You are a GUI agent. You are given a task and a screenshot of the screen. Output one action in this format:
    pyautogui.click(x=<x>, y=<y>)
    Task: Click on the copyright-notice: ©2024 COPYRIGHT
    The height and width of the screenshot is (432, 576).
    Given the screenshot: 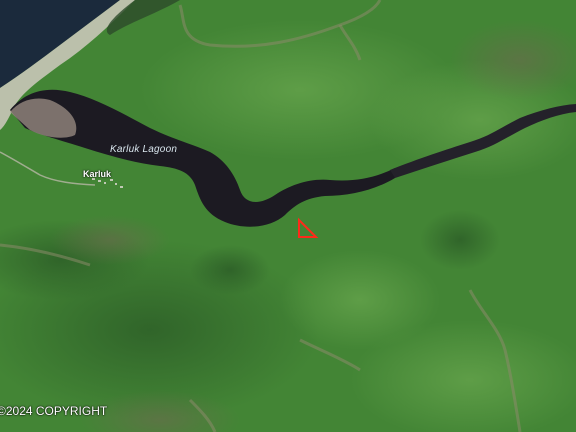 What is the action you would take?
    pyautogui.click(x=54, y=411)
    